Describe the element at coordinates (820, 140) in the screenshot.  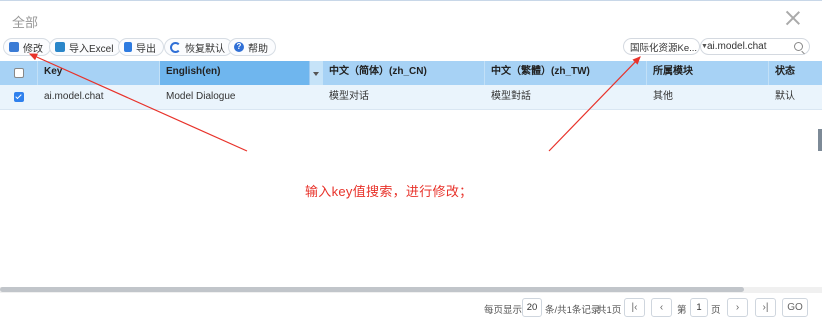
I see `side-handle` at that location.